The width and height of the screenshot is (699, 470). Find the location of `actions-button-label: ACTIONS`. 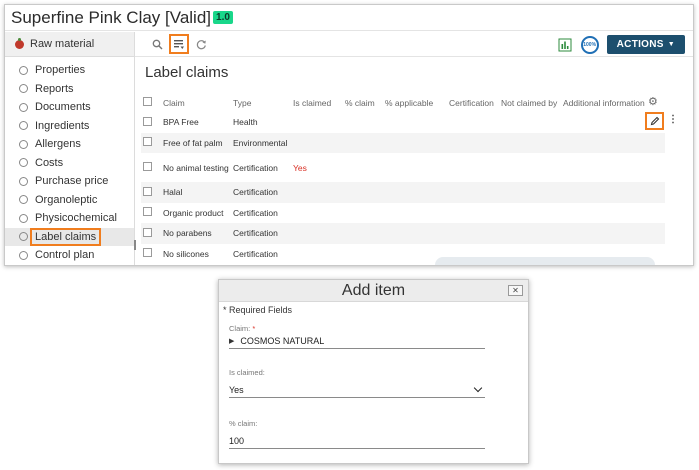

actions-button-label: ACTIONS is located at coordinates (640, 44).